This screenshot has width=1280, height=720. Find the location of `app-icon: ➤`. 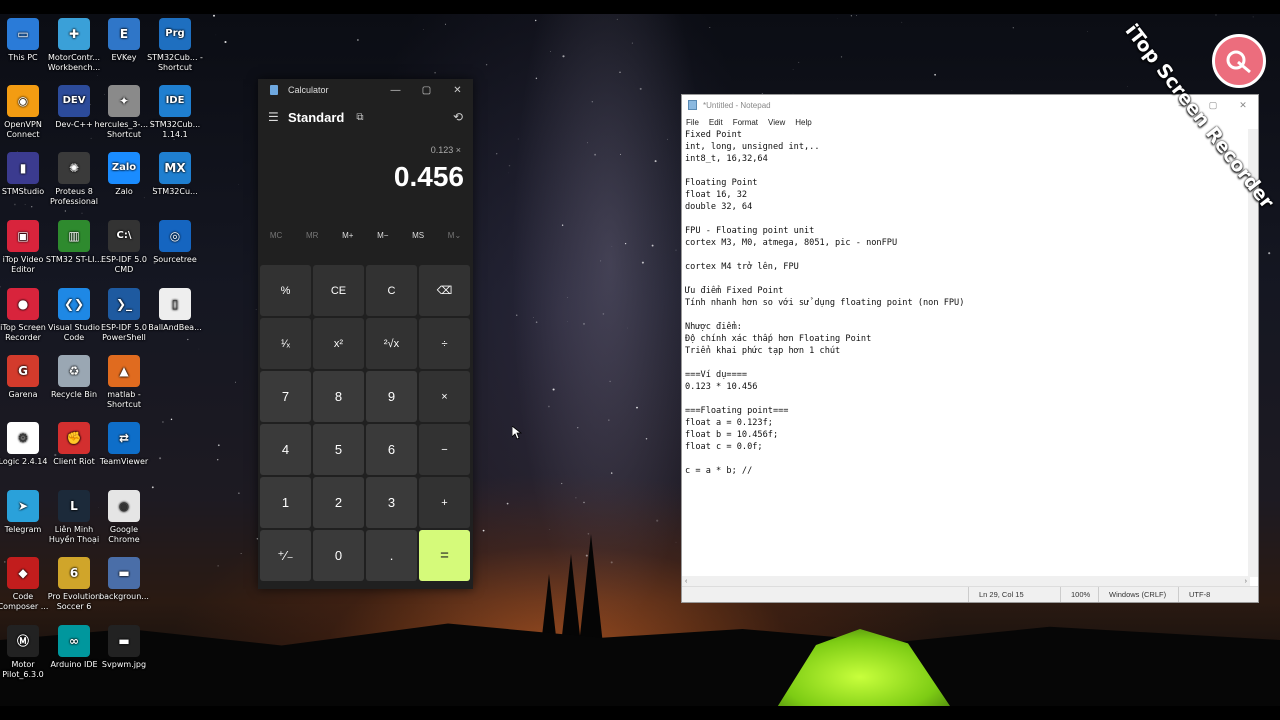

app-icon: ➤ is located at coordinates (23, 506).